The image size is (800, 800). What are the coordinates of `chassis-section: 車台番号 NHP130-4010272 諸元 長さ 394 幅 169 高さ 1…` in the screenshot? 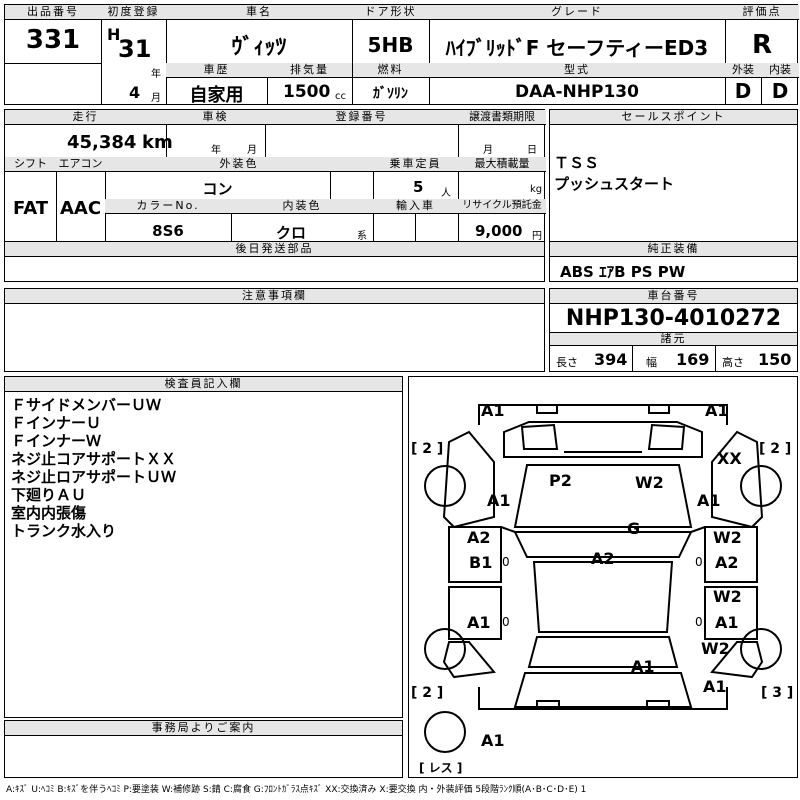 It's located at (673, 330).